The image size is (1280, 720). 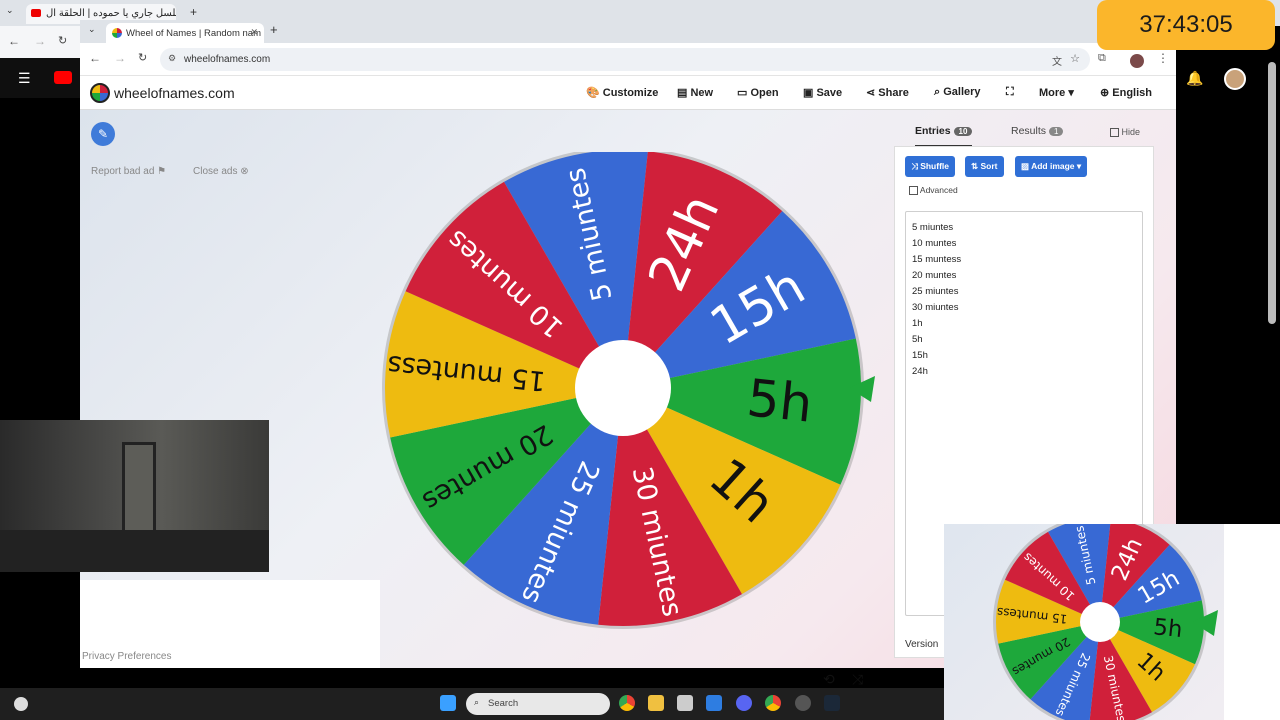 What do you see at coordinates (227, 59) in the screenshot?
I see `url-text: wheelofnames.com` at bounding box center [227, 59].